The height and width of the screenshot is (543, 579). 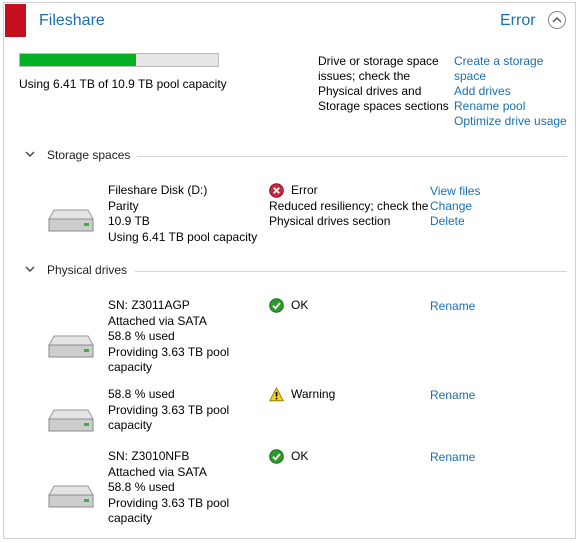 I want to click on pool-status: Error, so click(x=518, y=20).